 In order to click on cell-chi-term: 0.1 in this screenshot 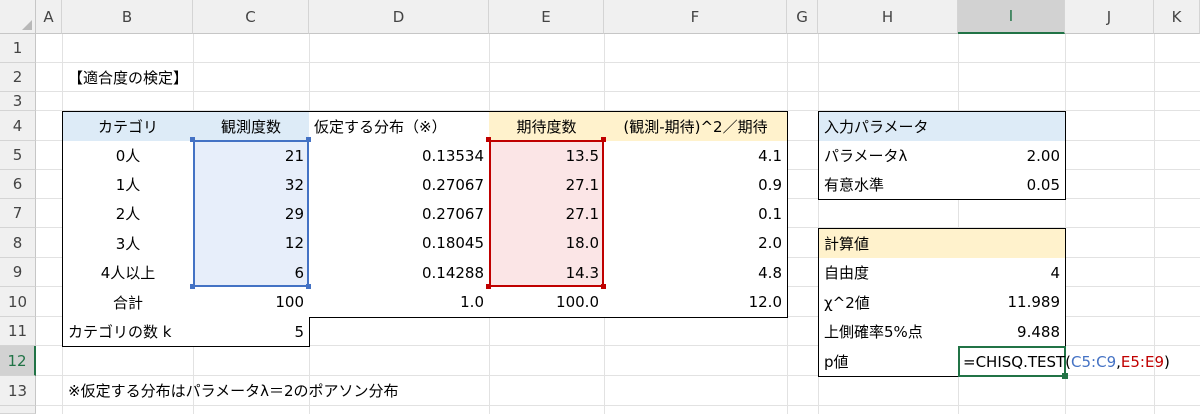, I will do `click(696, 214)`.